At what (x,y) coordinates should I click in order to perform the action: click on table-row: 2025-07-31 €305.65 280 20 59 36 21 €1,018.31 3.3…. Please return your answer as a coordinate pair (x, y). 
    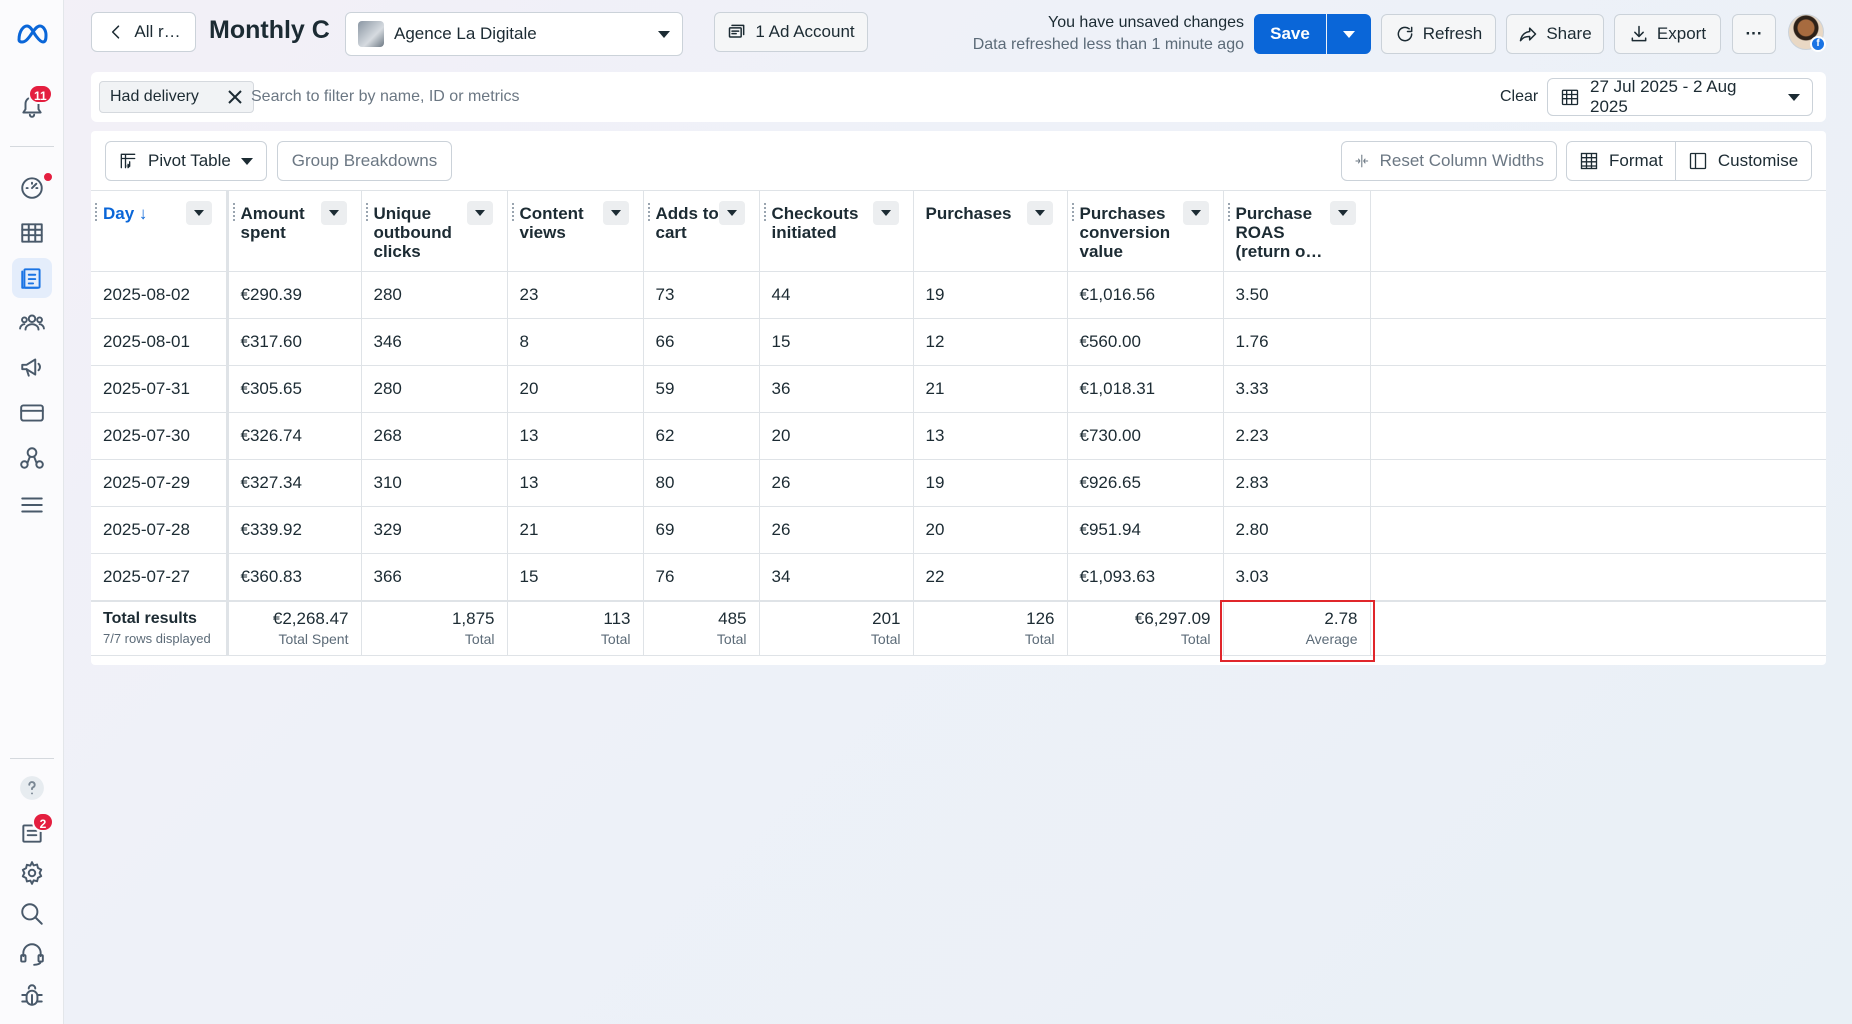
    Looking at the image, I should click on (958, 389).